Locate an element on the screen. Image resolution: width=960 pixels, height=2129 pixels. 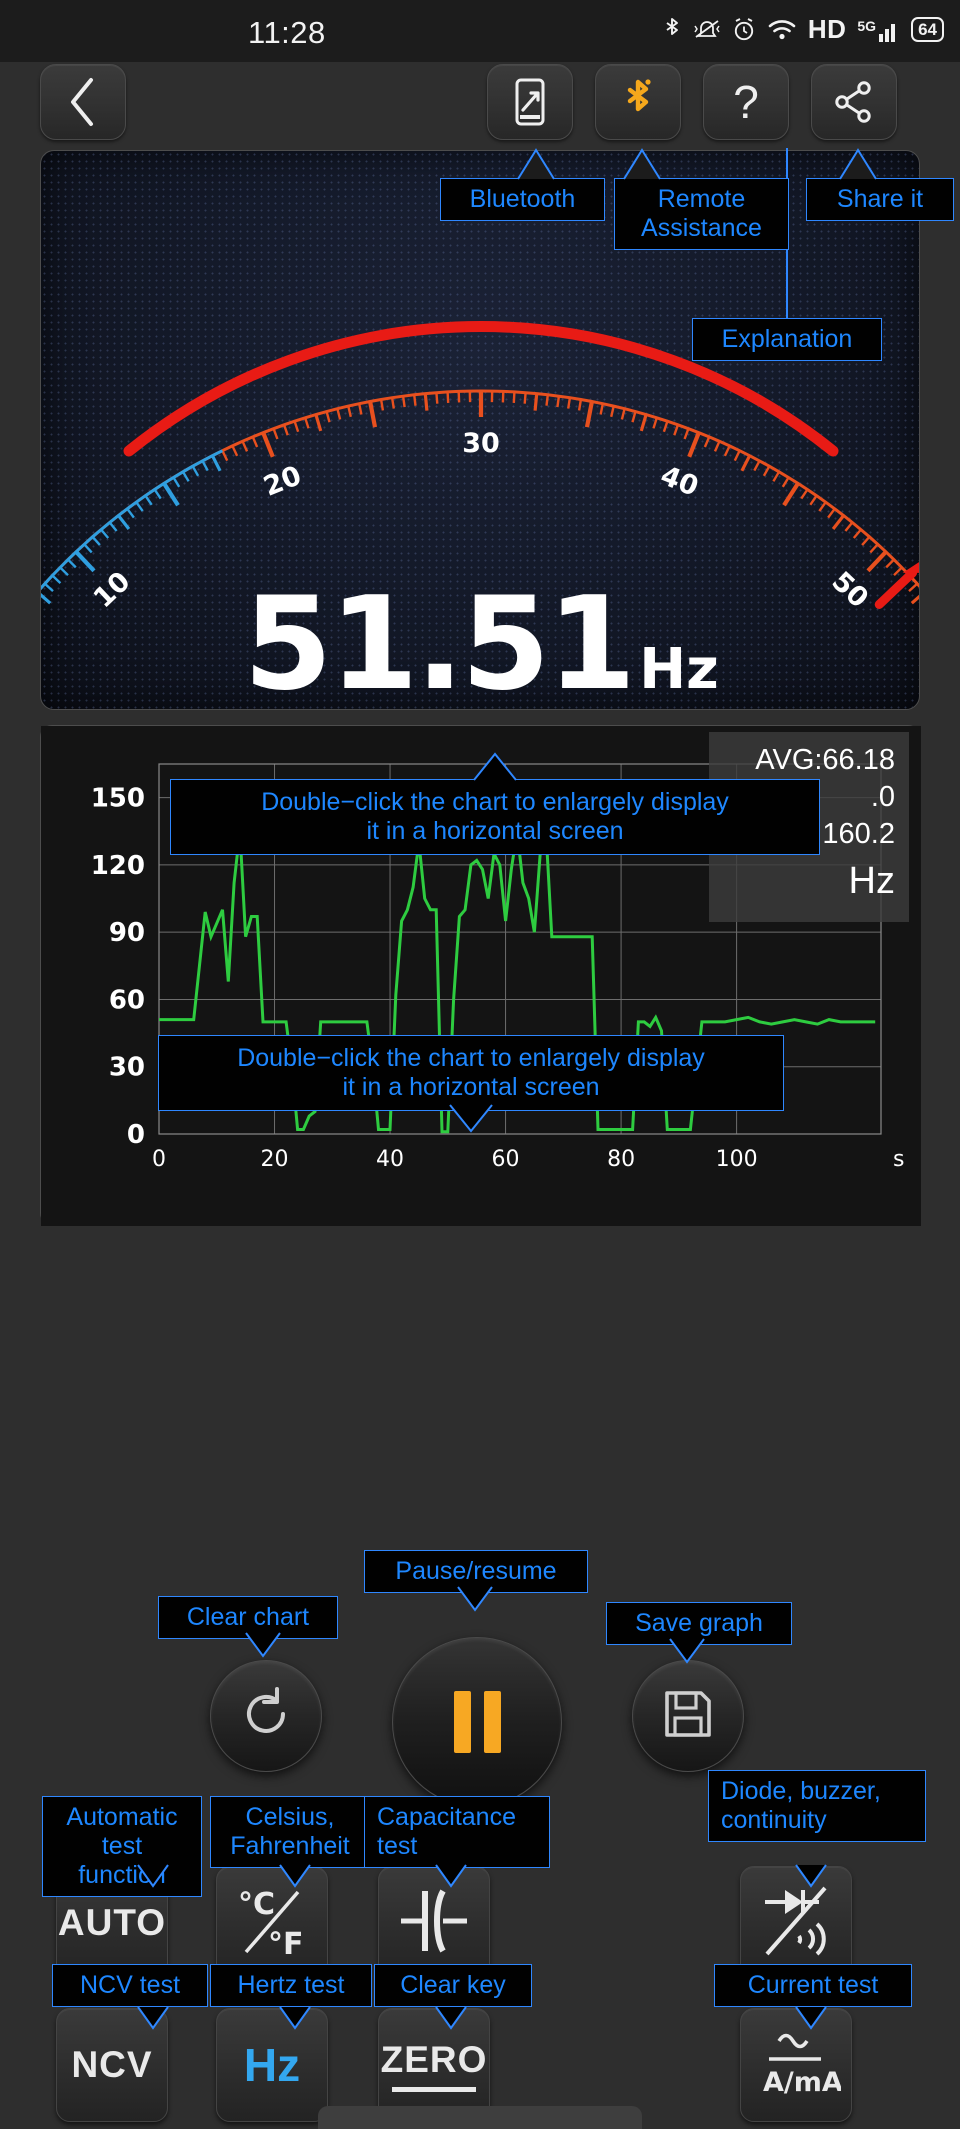
bluetooth-button is located at coordinates (638, 102).